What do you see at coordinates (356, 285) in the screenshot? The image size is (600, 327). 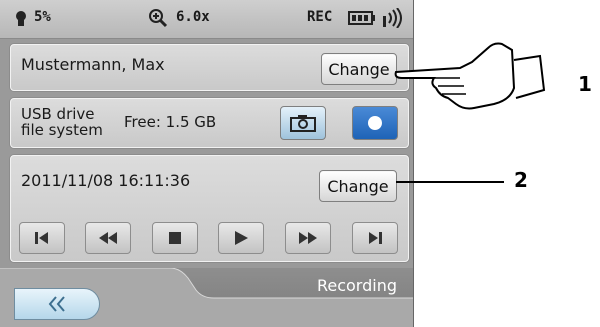 I see `footer-screen-label: Recording` at bounding box center [356, 285].